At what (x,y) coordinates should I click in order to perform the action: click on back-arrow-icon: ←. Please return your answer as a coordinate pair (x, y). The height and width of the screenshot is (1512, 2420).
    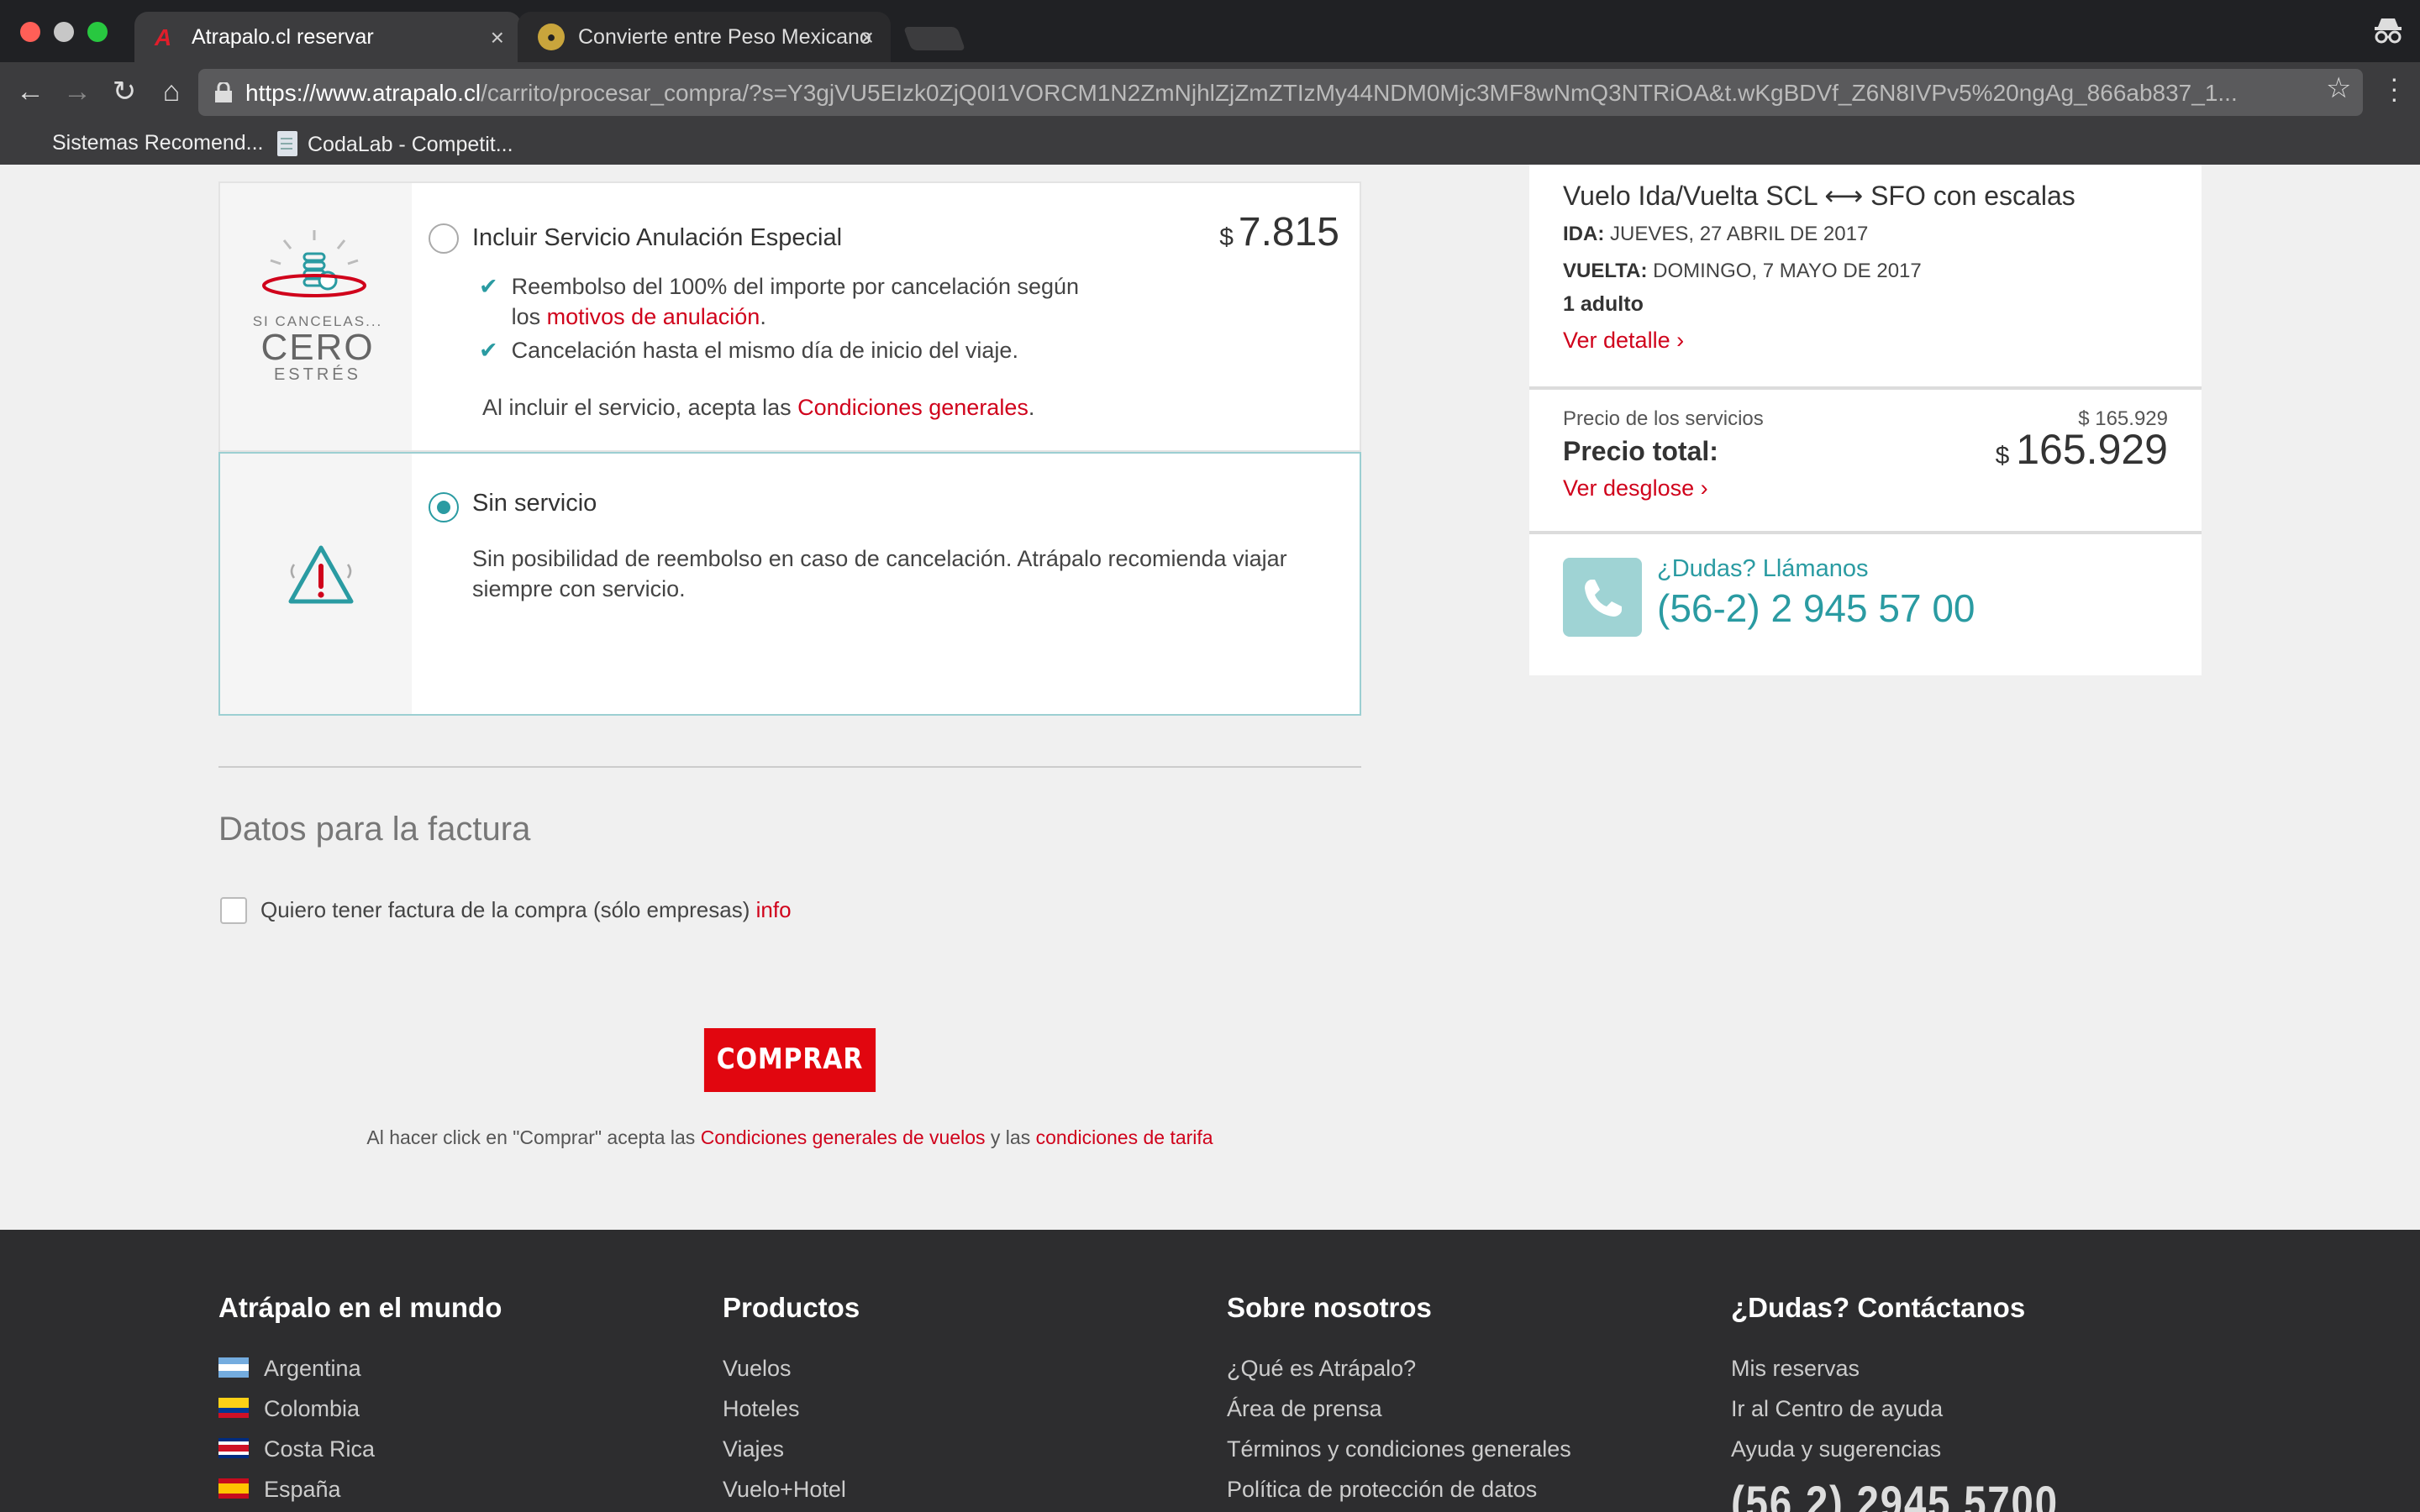
    Looking at the image, I should click on (30, 92).